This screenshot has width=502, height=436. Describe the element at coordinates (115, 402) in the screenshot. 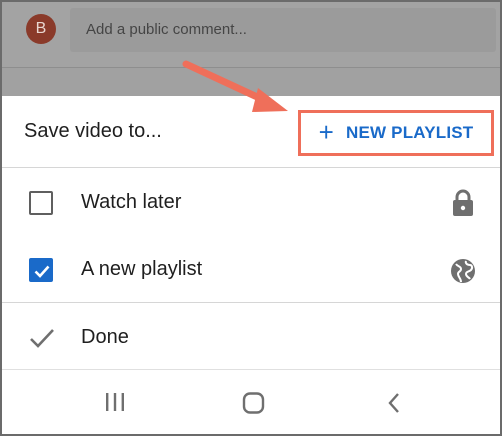

I see `recent-apps-icon` at that location.